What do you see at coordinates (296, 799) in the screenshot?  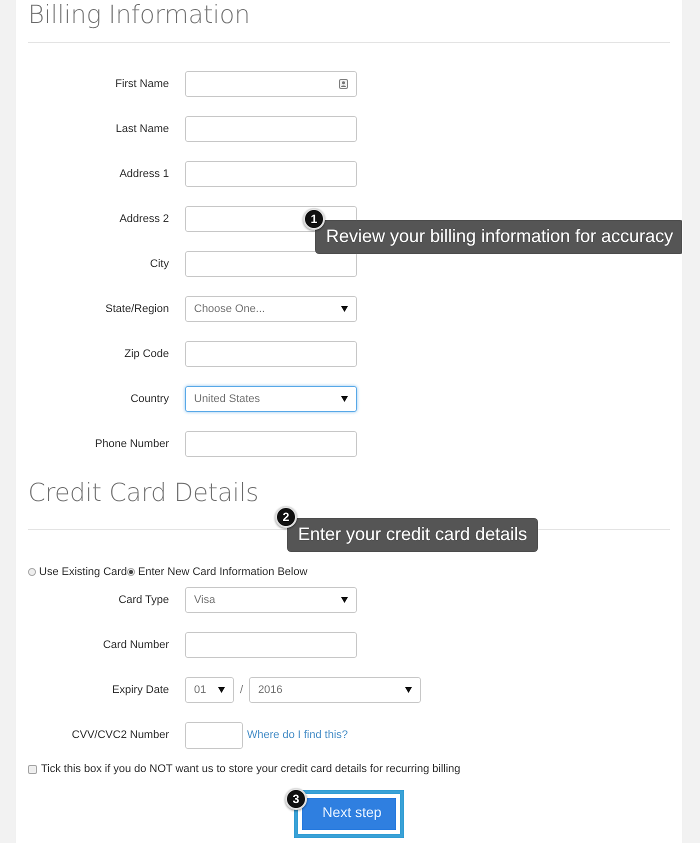 I see `step-badge: 3` at bounding box center [296, 799].